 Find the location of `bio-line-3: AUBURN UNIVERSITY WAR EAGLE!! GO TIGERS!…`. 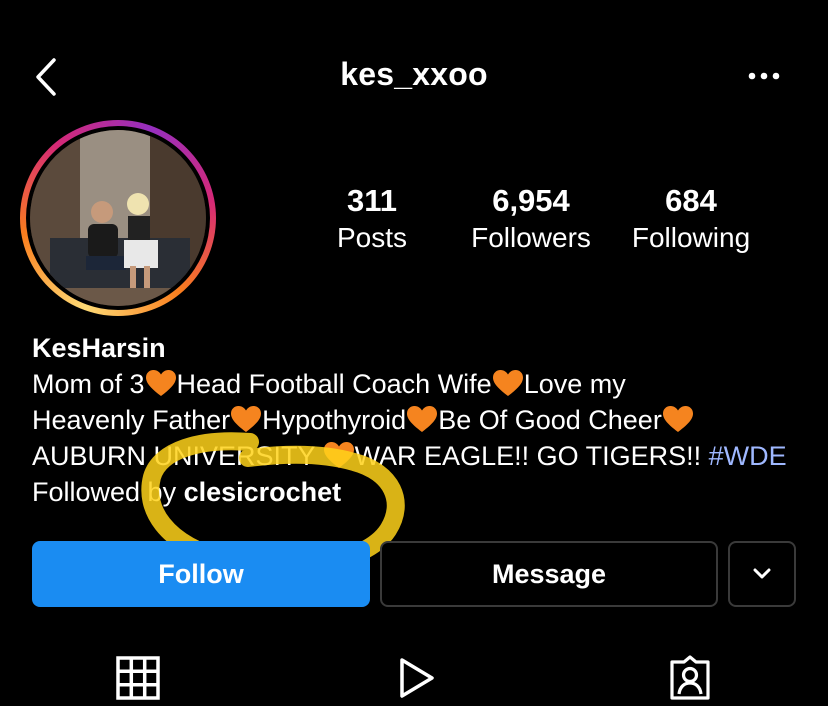

bio-line-3: AUBURN UNIVERSITY WAR EAGLE!! GO TIGERS!… is located at coordinates (422, 456).